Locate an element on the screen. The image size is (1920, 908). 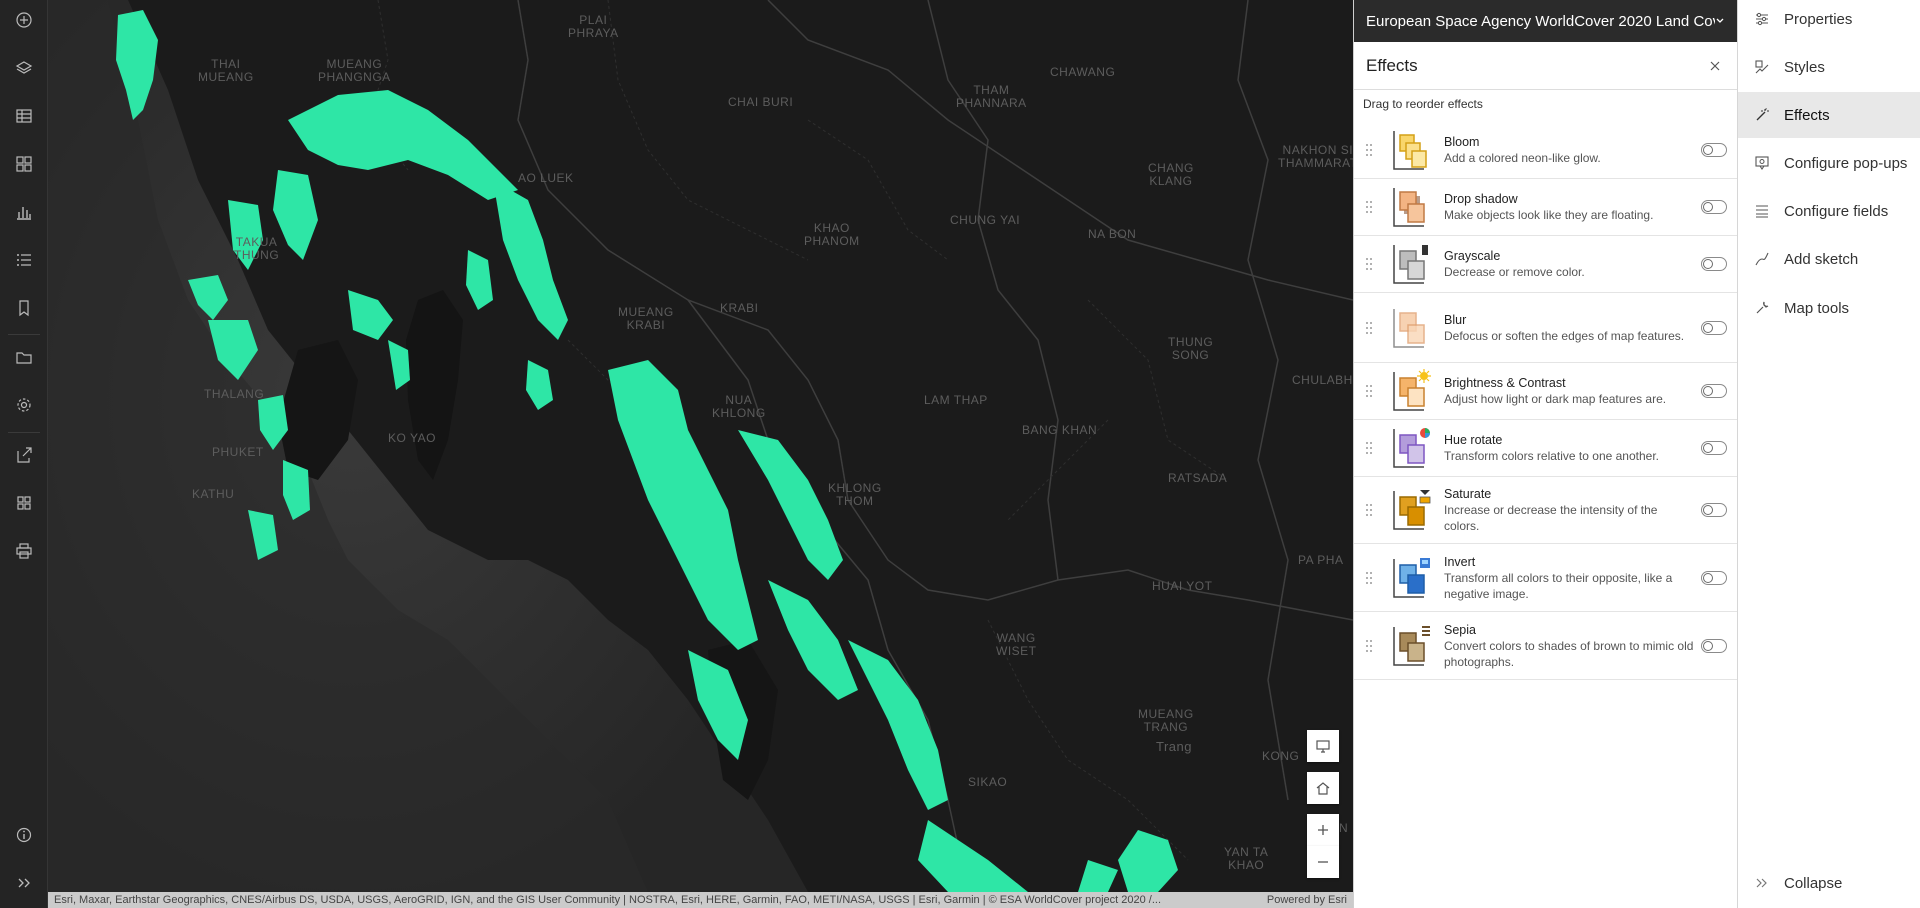
map-label: YAN TA KHAO is located at coordinates (1246, 858).